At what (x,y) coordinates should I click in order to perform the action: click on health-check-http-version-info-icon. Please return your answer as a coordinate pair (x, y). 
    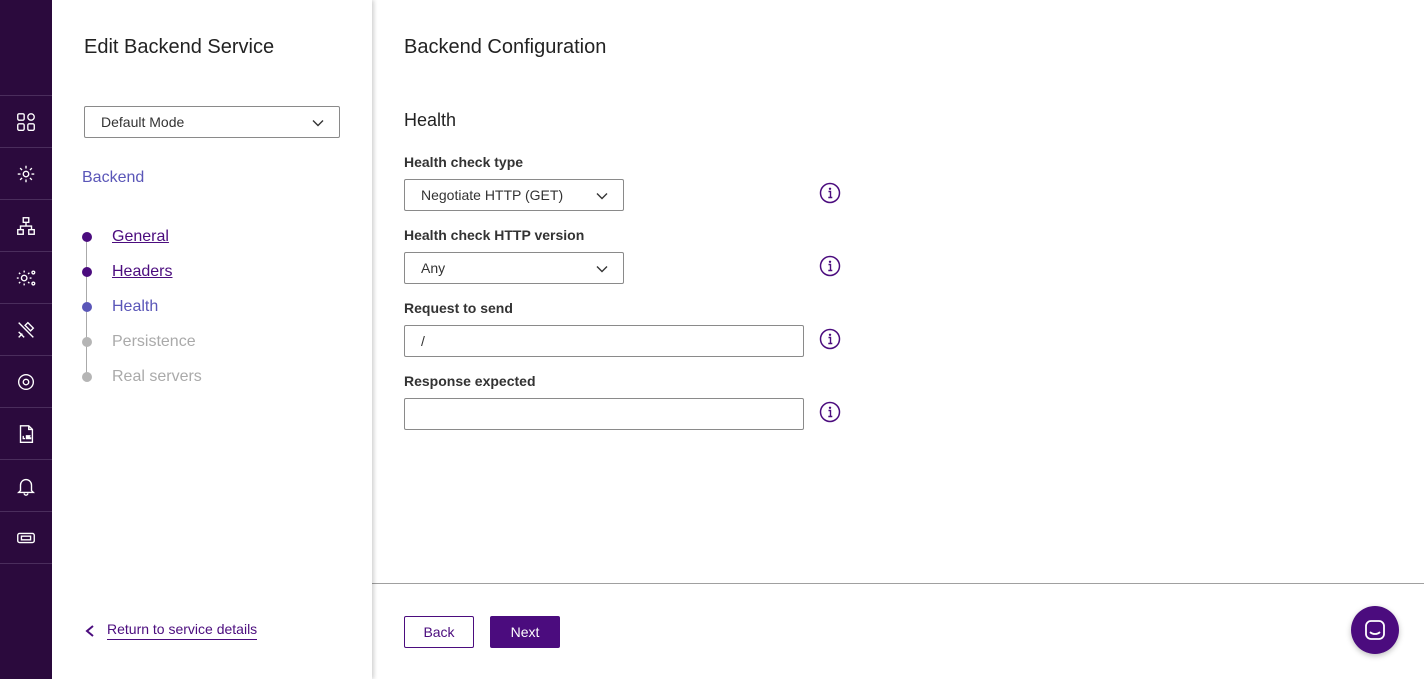
    Looking at the image, I should click on (830, 266).